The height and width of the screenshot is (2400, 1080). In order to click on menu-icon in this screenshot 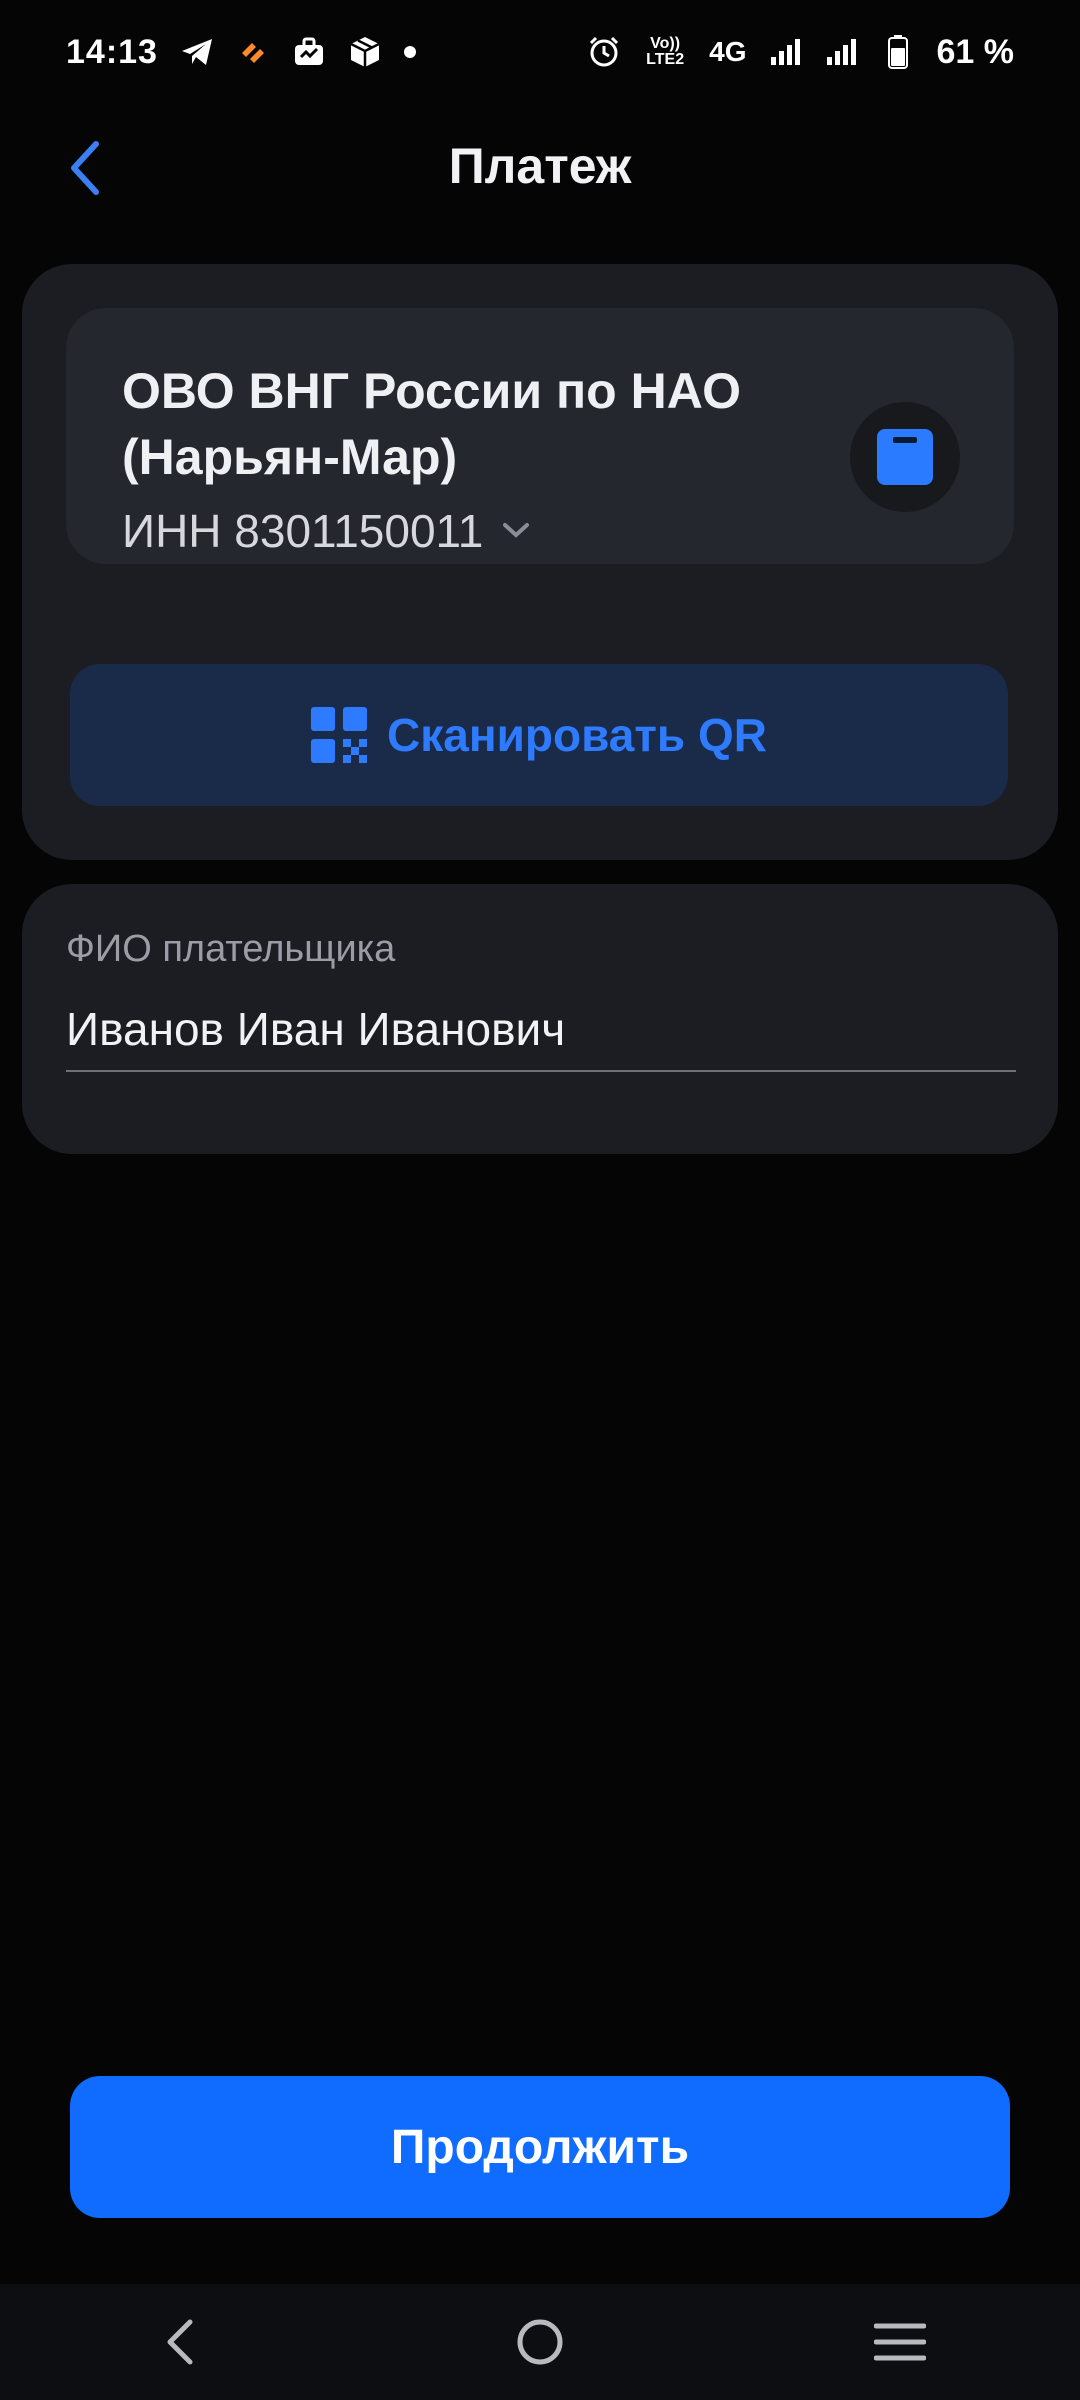, I will do `click(900, 2342)`.